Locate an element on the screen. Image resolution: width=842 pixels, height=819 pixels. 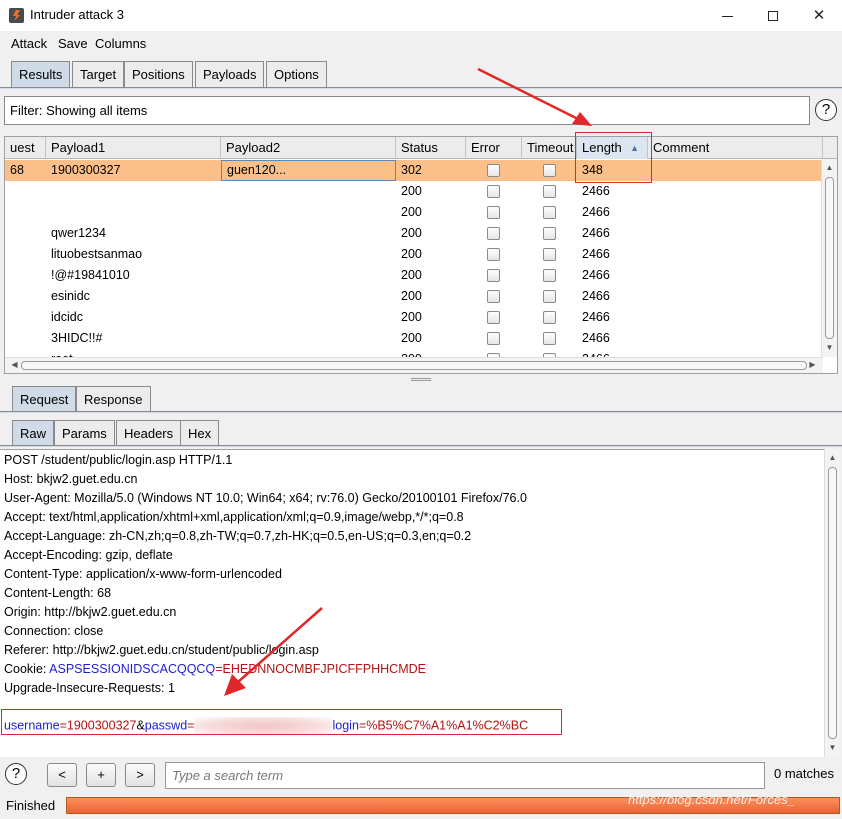
table-row: idcidc 200 2466 is located at coordinates (414, 317).